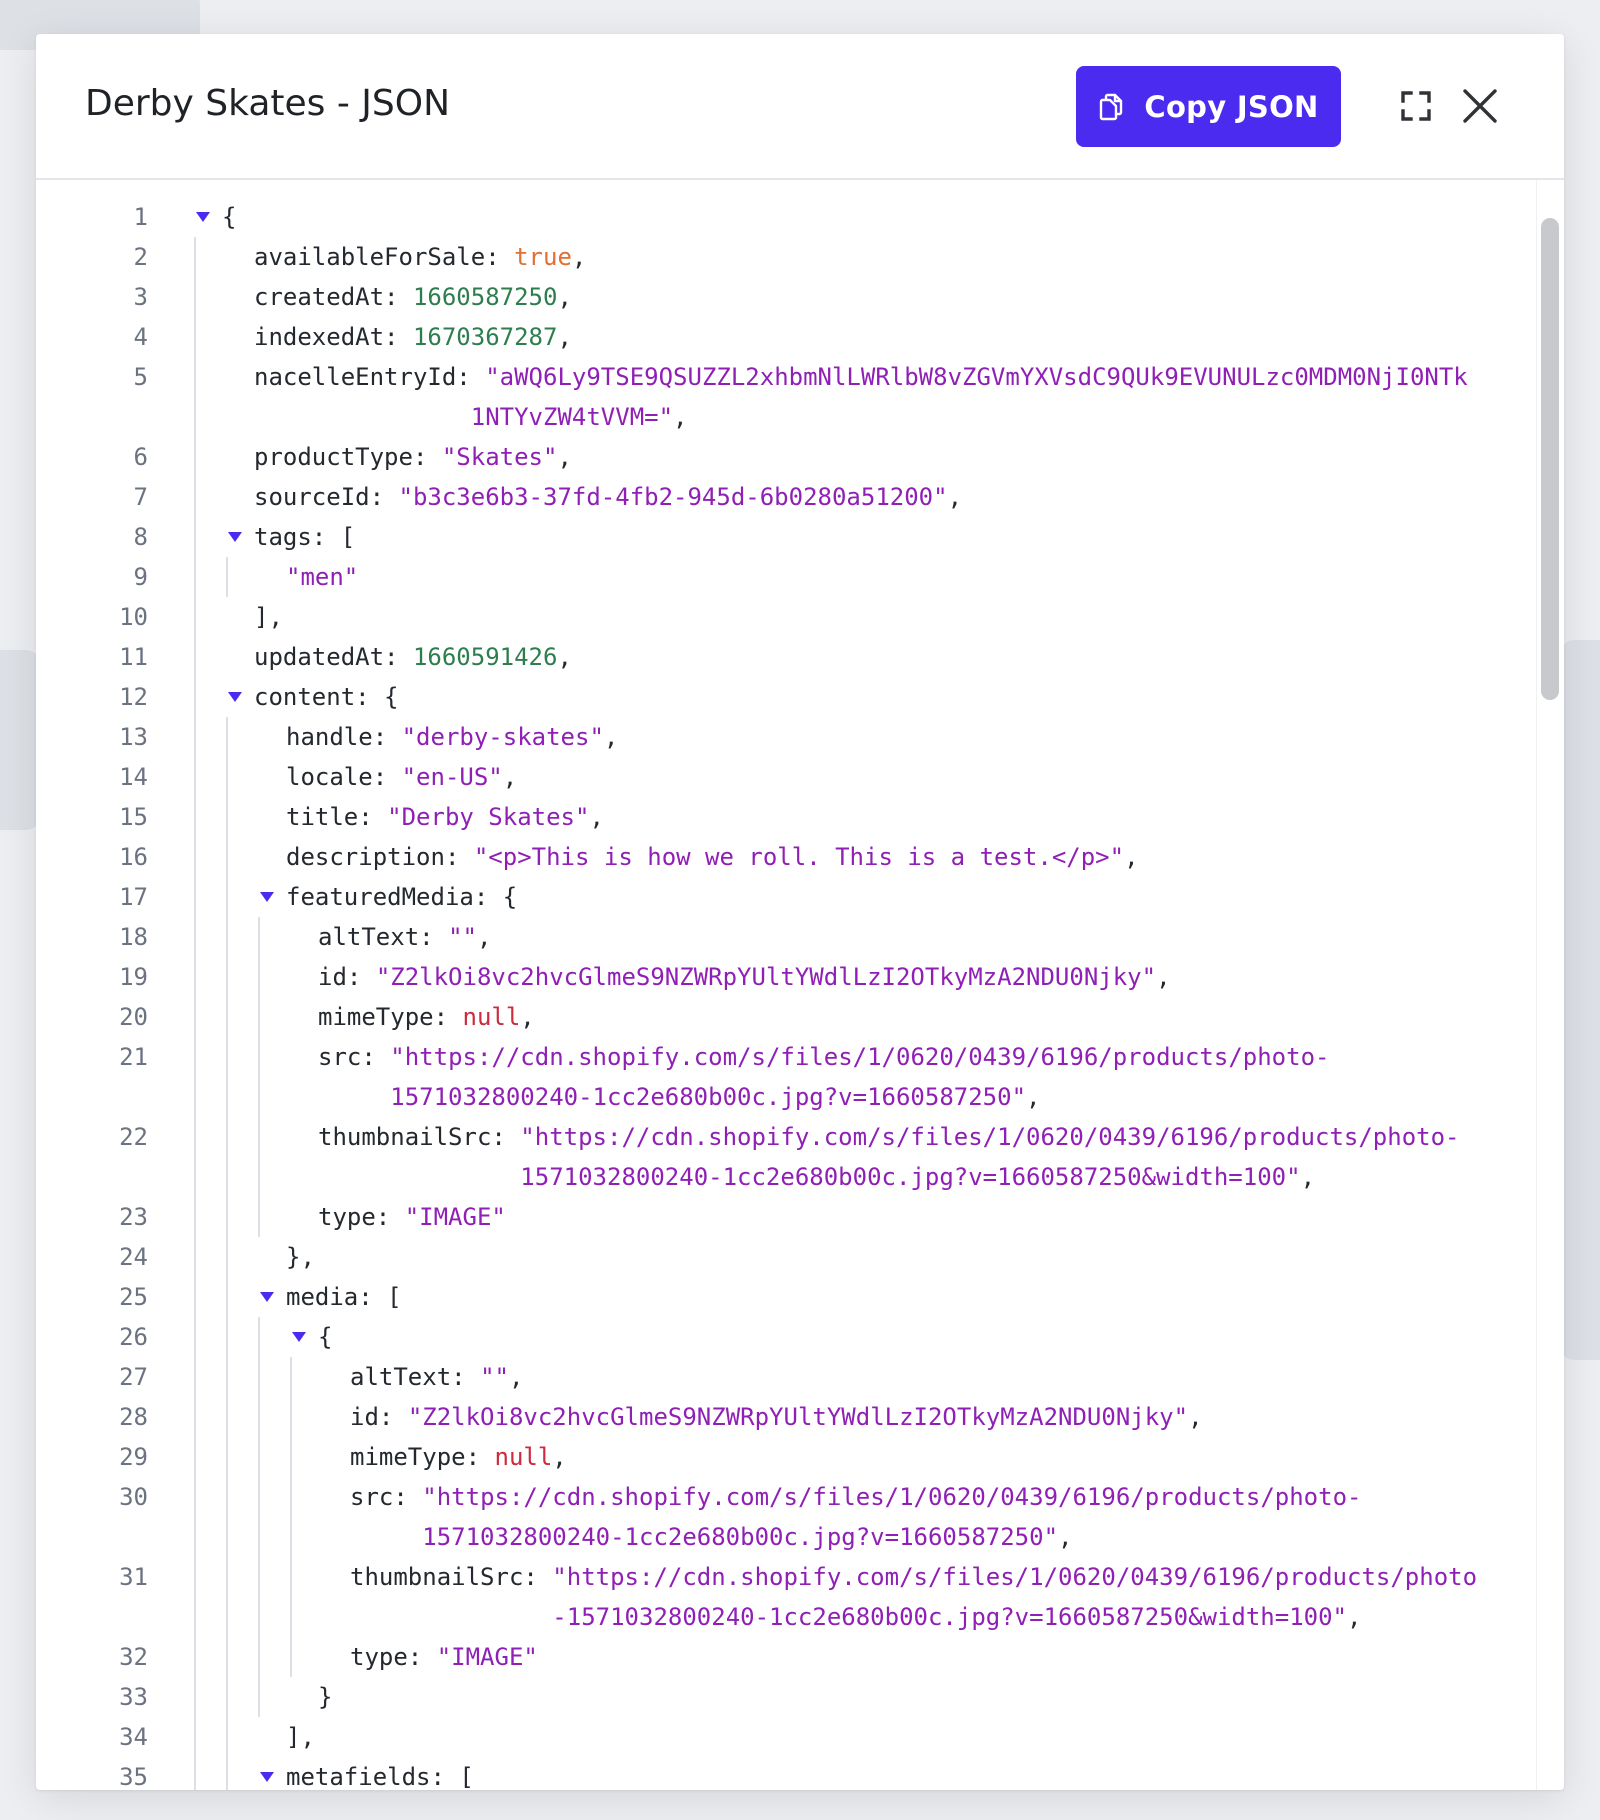 This screenshot has width=1600, height=1820. What do you see at coordinates (333, 537) in the screenshot?
I see `json-punctuation: : [` at bounding box center [333, 537].